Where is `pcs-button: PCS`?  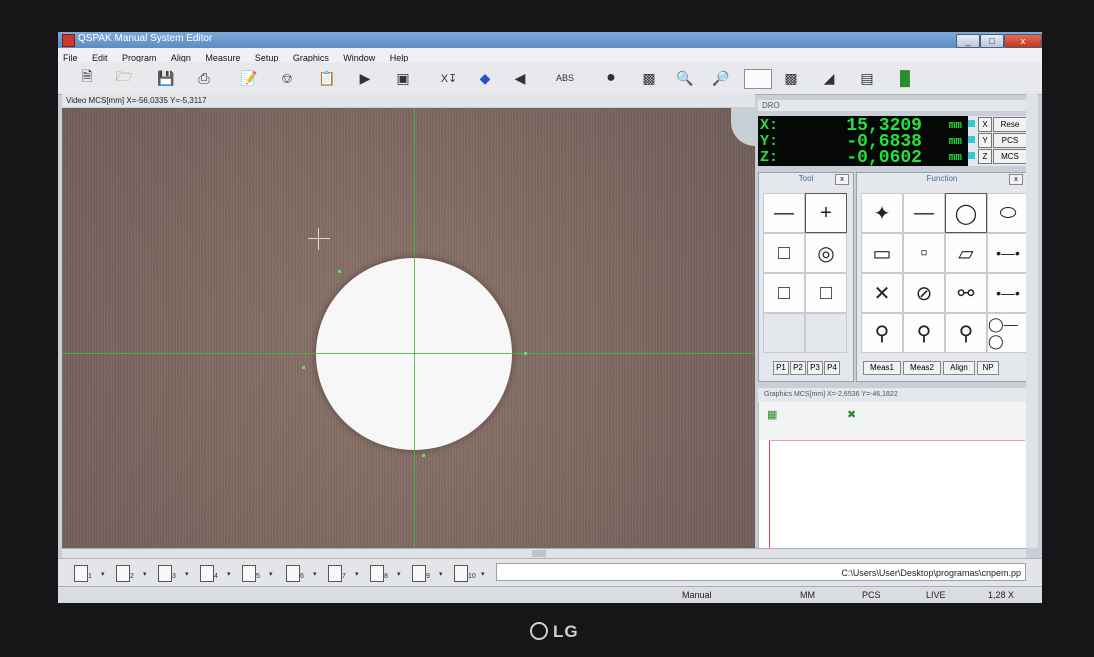 pcs-button: PCS is located at coordinates (1010, 140).